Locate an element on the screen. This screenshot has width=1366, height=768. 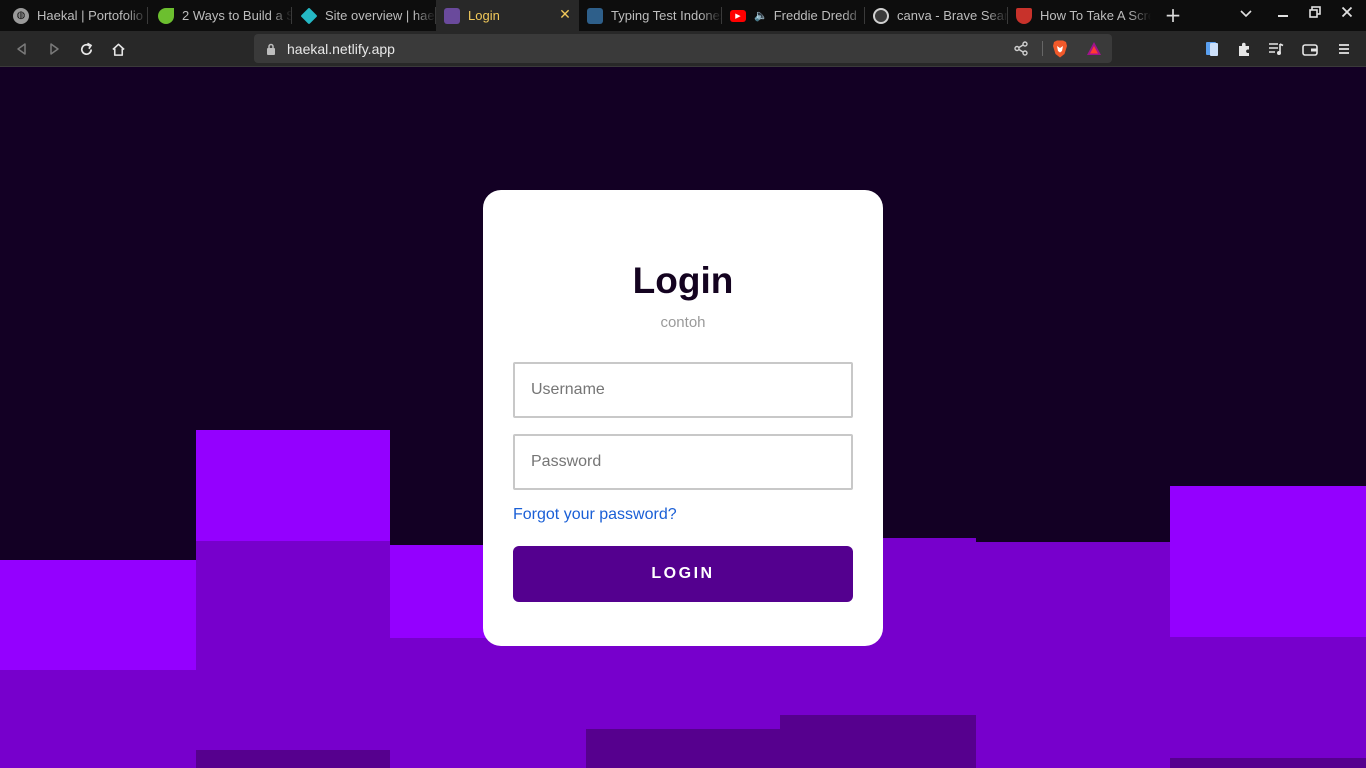
menu-icon is located at coordinates (1344, 49).